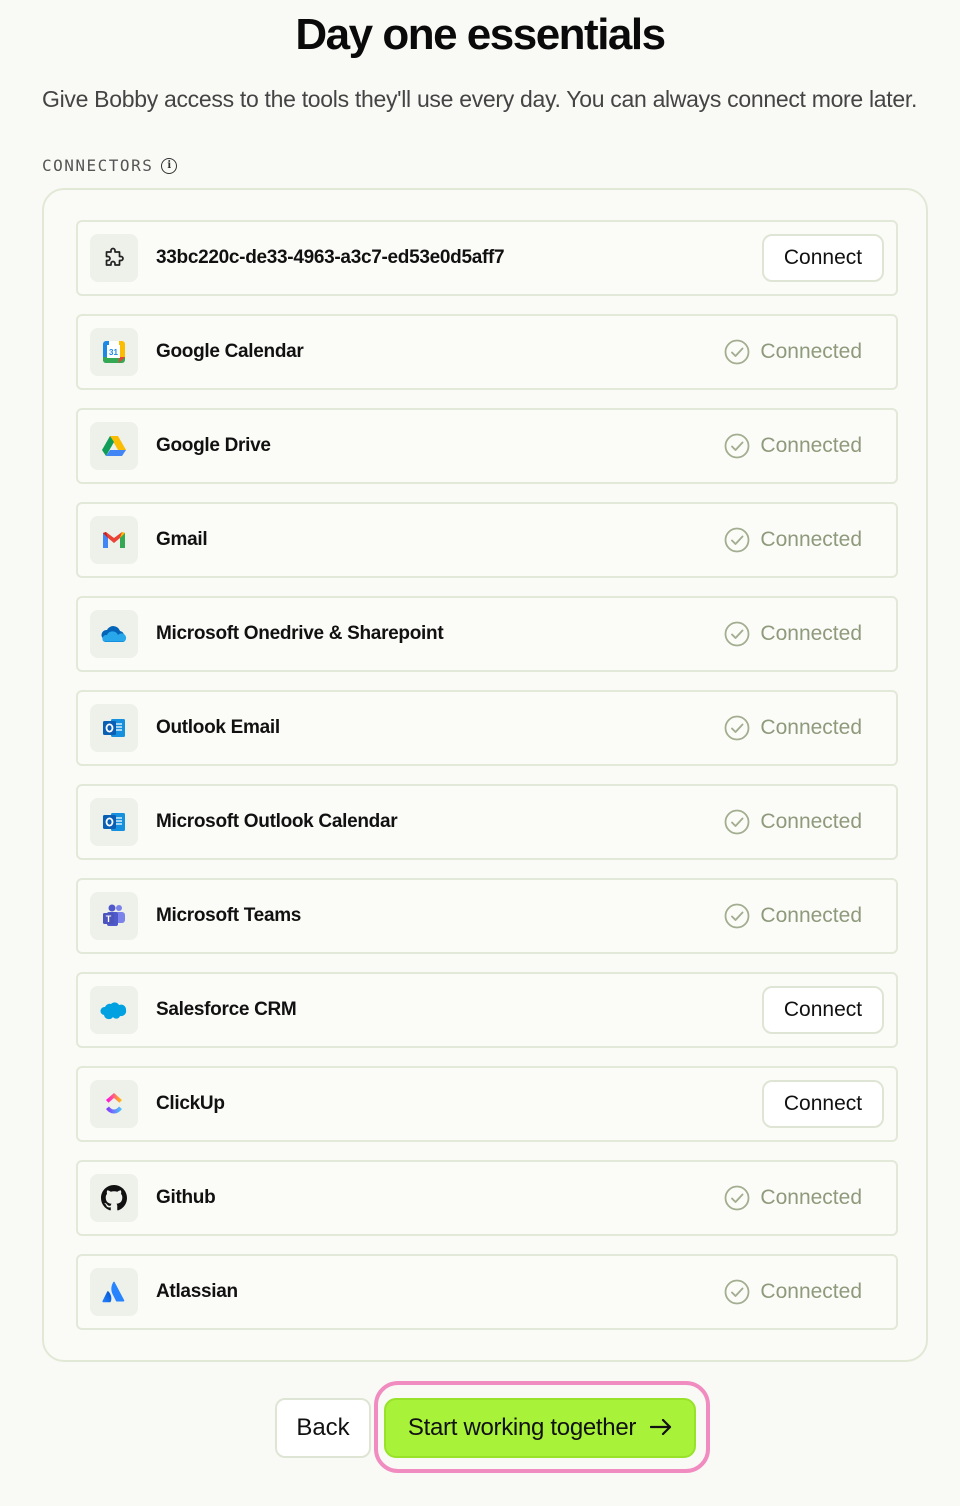  Describe the element at coordinates (487, 1010) in the screenshot. I see `connector-row: Salesforce CRM Connect` at that location.